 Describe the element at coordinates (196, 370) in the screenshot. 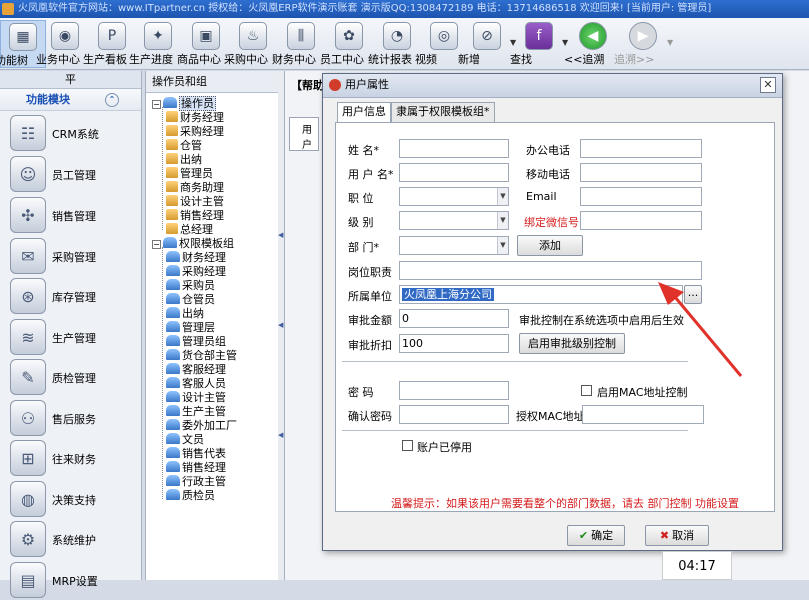

I see `tree-node-group: 客服经理` at that location.